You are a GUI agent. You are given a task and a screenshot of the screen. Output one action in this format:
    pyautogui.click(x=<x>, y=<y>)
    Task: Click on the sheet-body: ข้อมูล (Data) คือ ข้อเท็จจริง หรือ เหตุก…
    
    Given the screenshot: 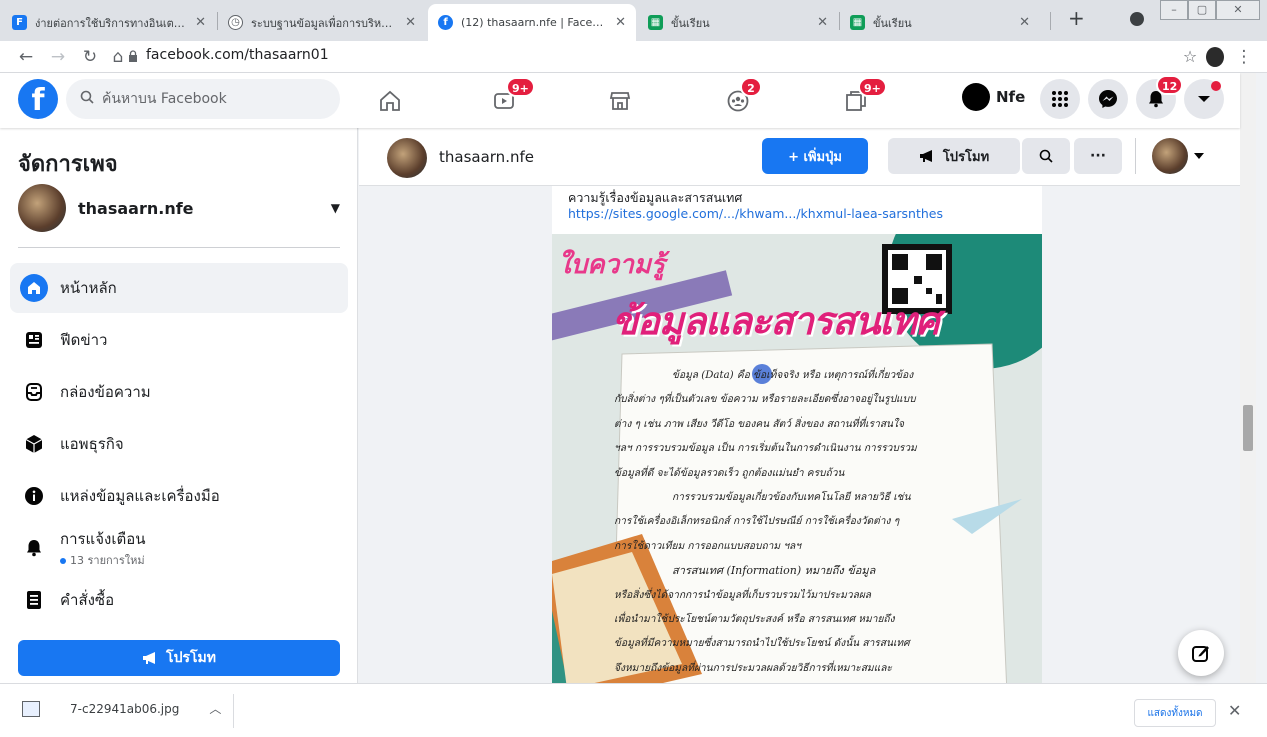 What is the action you would take?
    pyautogui.click(x=765, y=522)
    